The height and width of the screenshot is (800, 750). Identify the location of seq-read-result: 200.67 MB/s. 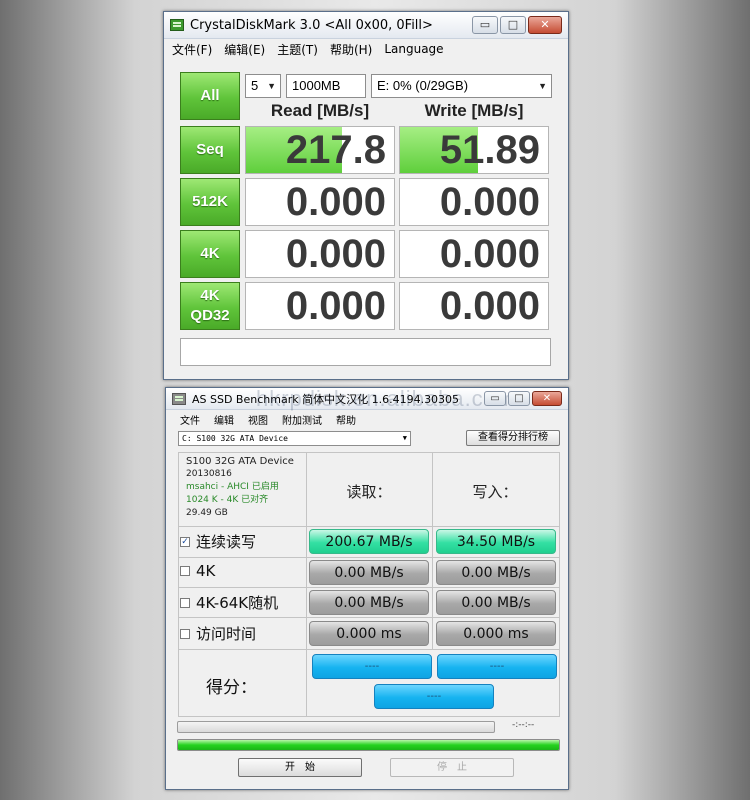
(369, 541).